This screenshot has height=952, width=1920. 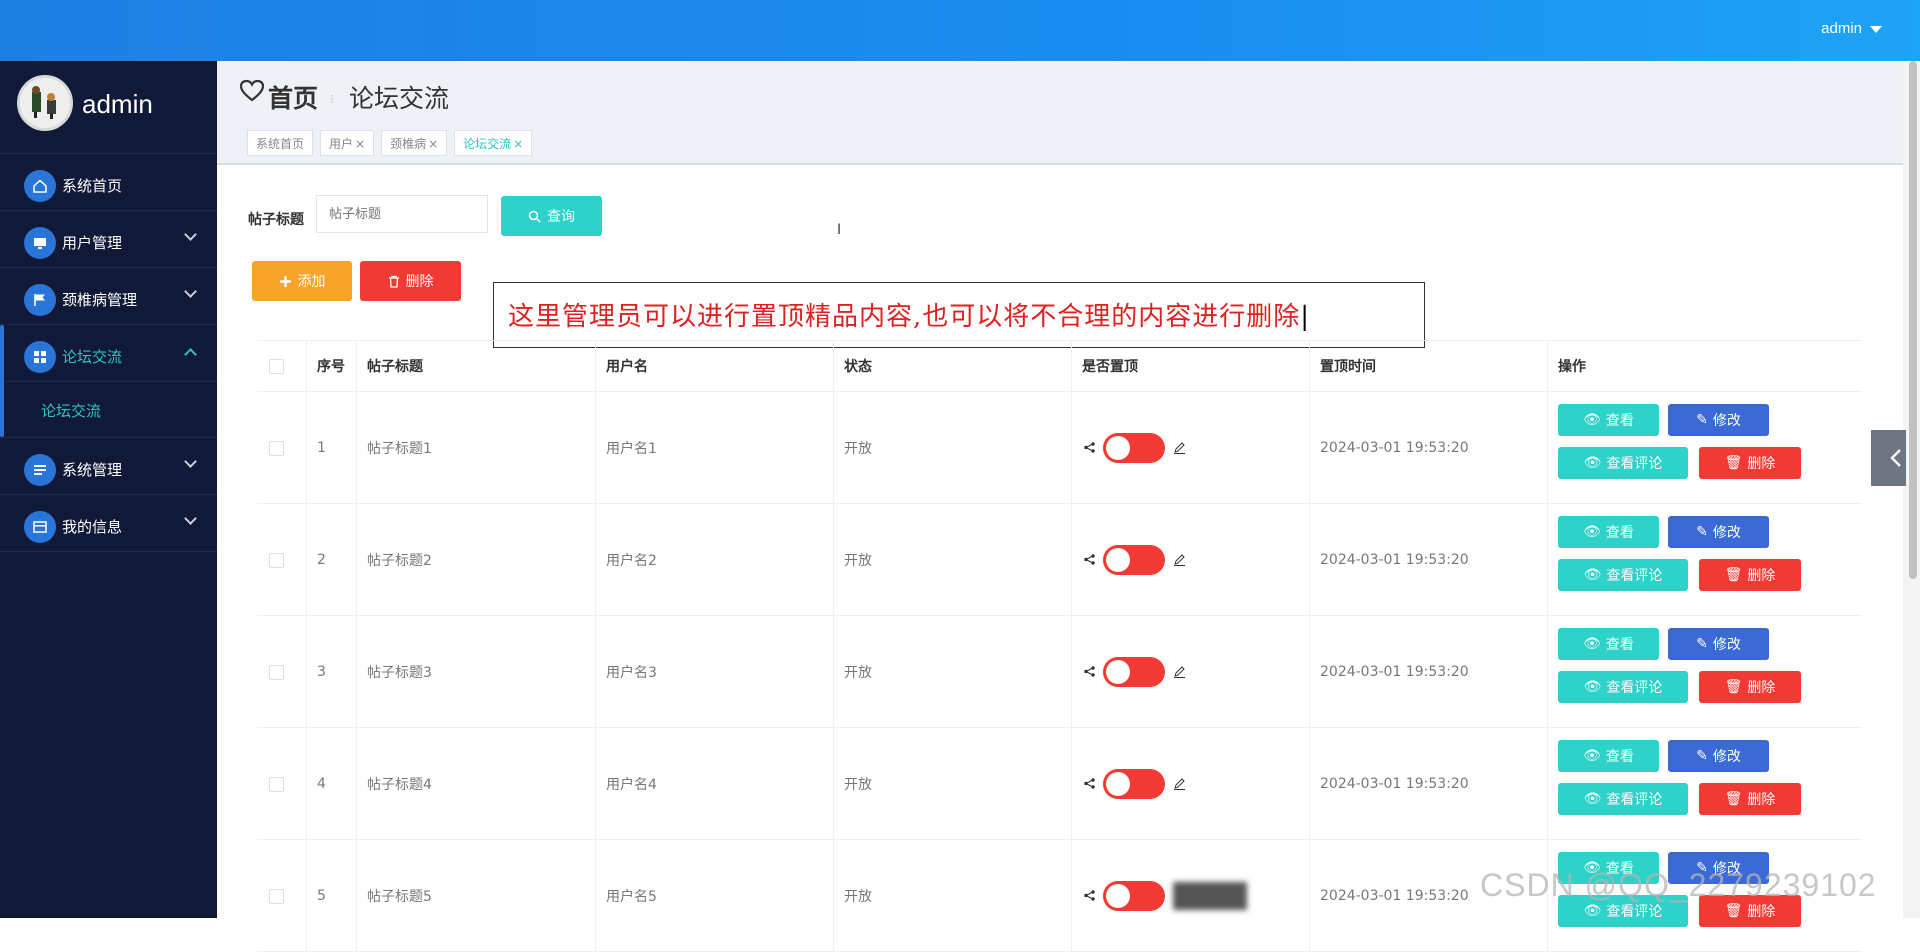 I want to click on sidebar-item-label: 用户管理, so click(x=92, y=243).